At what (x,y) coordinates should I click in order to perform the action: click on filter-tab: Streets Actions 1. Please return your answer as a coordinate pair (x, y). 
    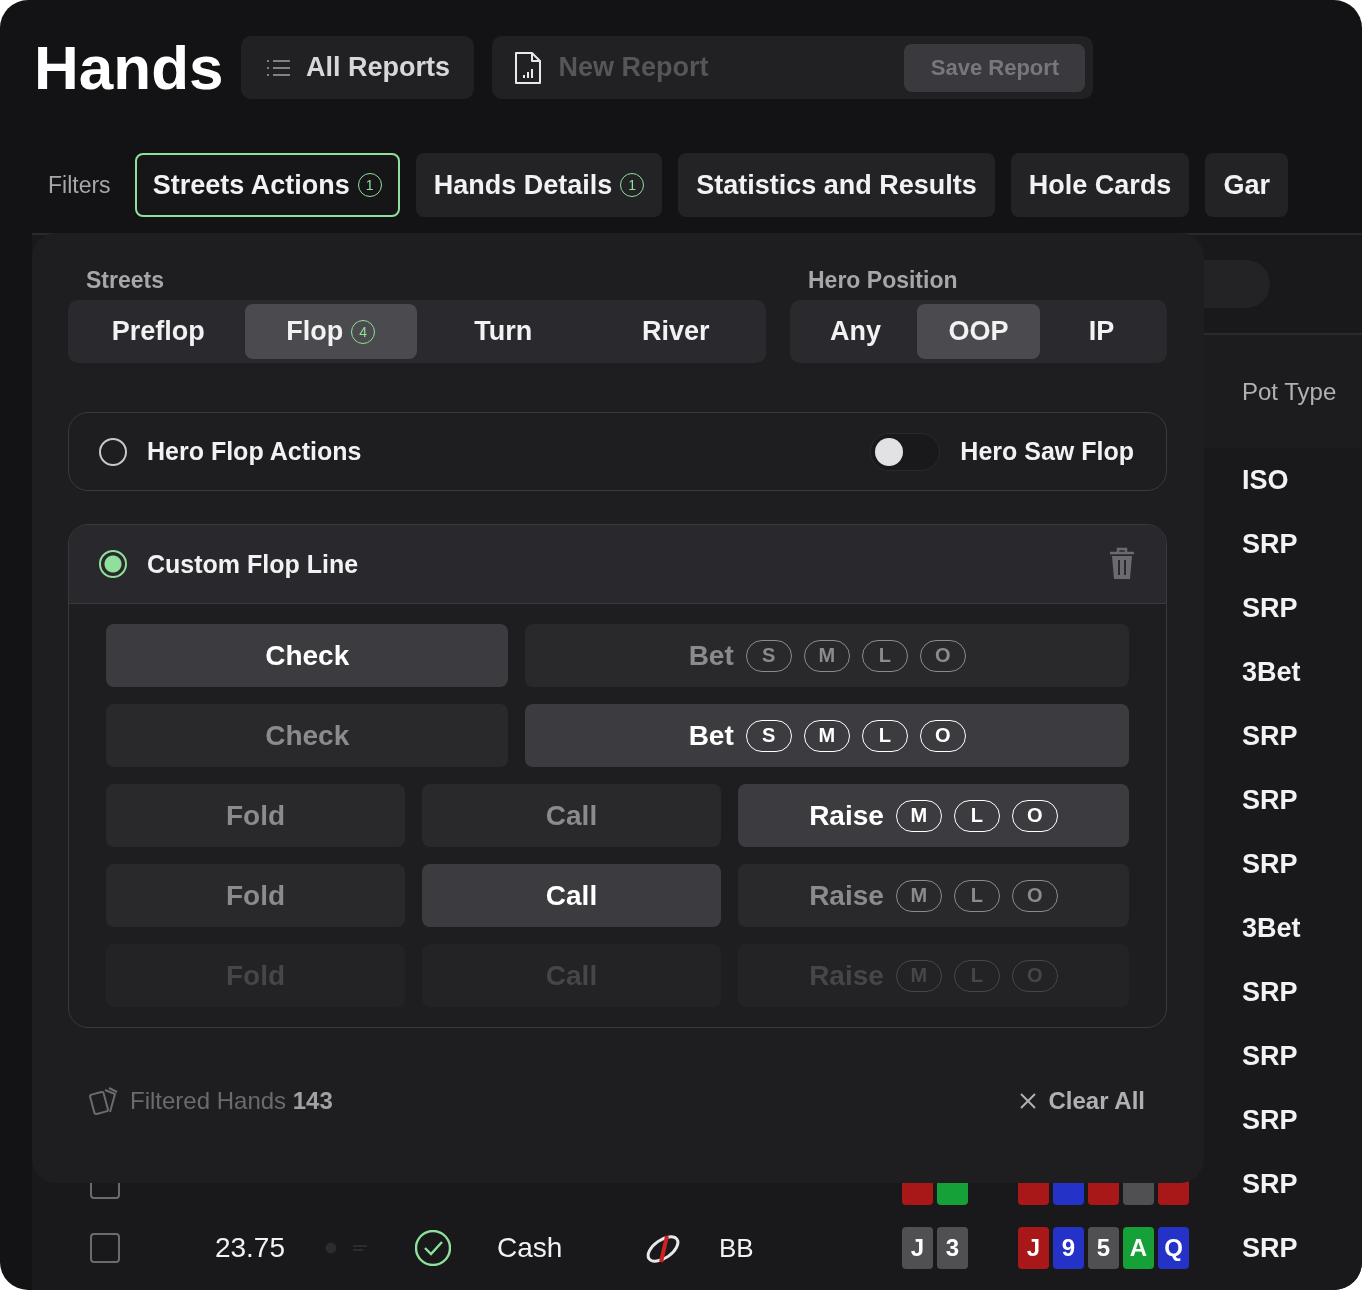
    Looking at the image, I should click on (267, 185).